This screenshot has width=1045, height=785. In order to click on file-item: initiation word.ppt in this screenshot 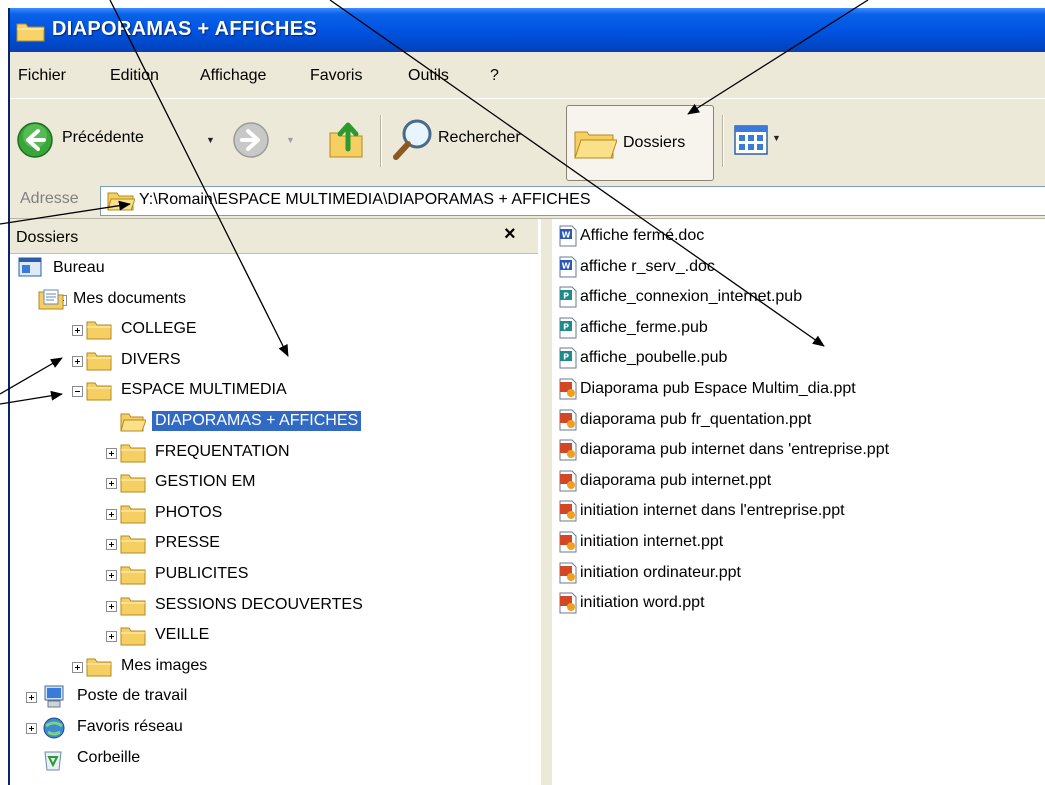, I will do `click(792, 604)`.